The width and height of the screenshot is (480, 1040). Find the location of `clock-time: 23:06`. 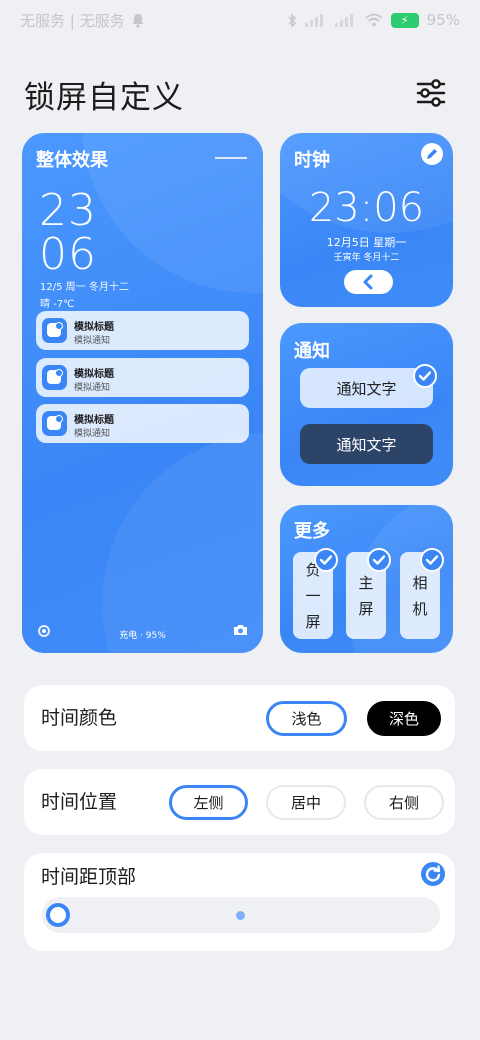

clock-time: 23:06 is located at coordinates (366, 208).